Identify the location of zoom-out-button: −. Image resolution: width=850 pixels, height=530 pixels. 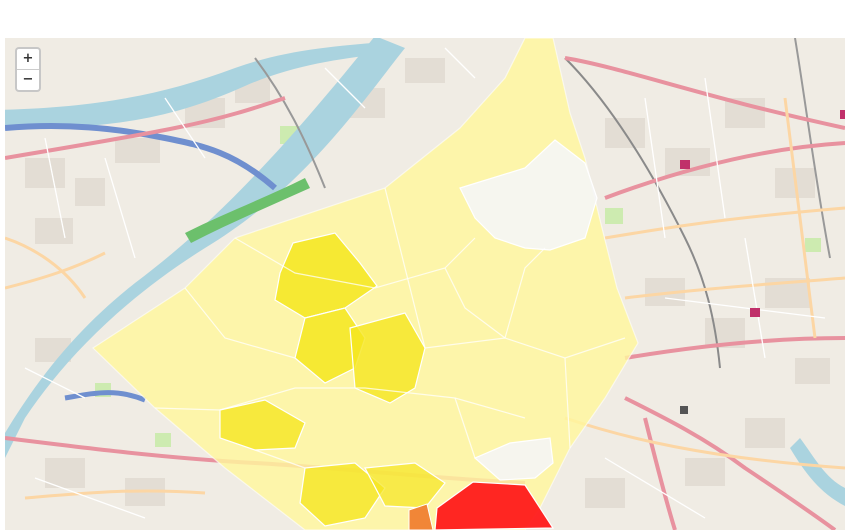
(28, 79).